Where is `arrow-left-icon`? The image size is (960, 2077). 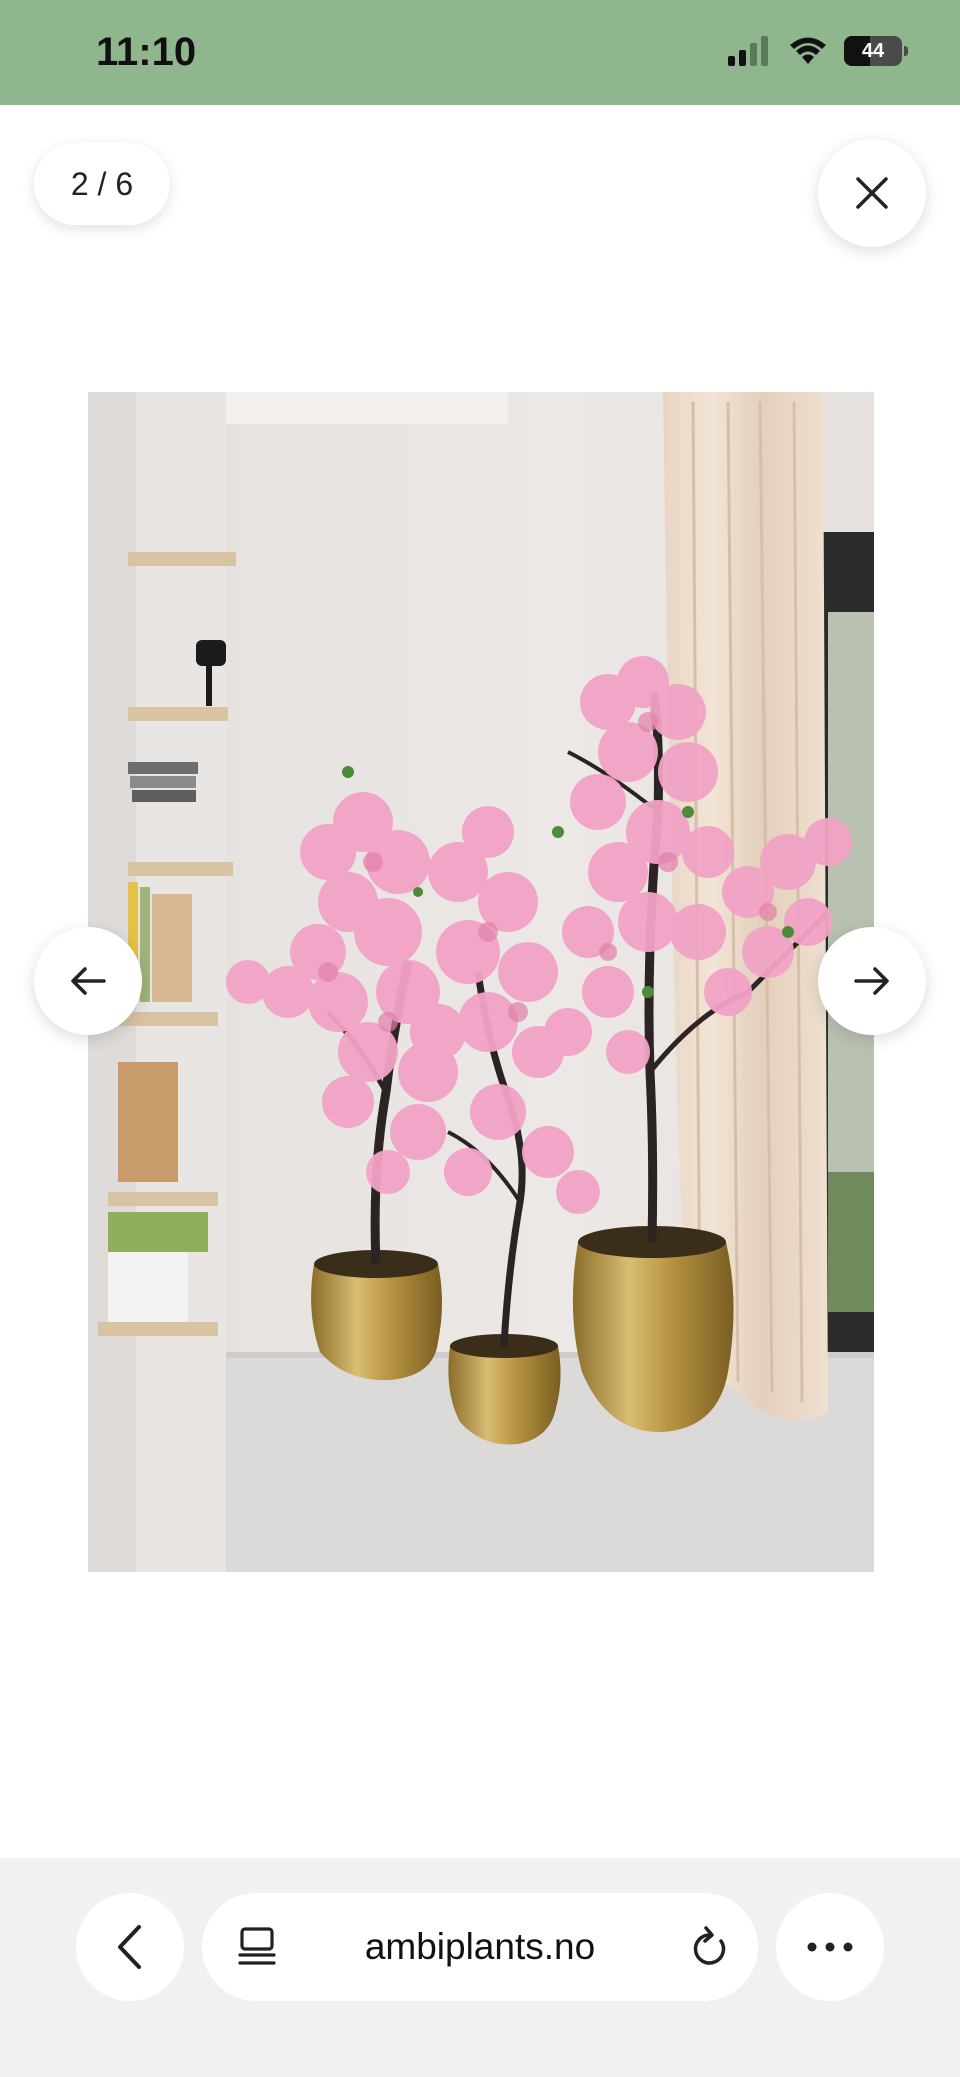
arrow-left-icon is located at coordinates (88, 981).